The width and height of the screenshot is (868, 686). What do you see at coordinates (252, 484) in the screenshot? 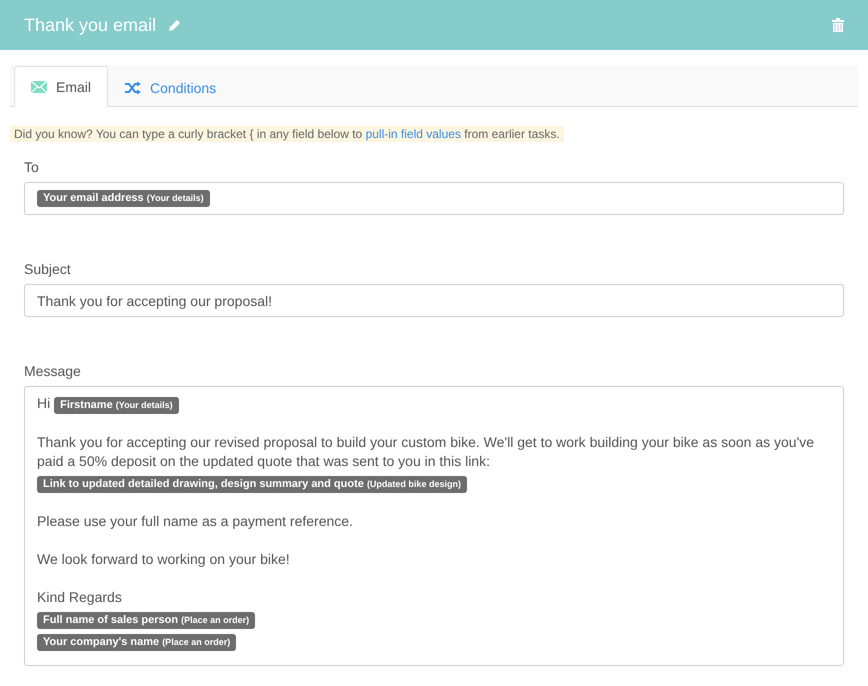
I see `field-token: Link to updated detailed drawing, design summary and quote (Updated bike design)` at bounding box center [252, 484].